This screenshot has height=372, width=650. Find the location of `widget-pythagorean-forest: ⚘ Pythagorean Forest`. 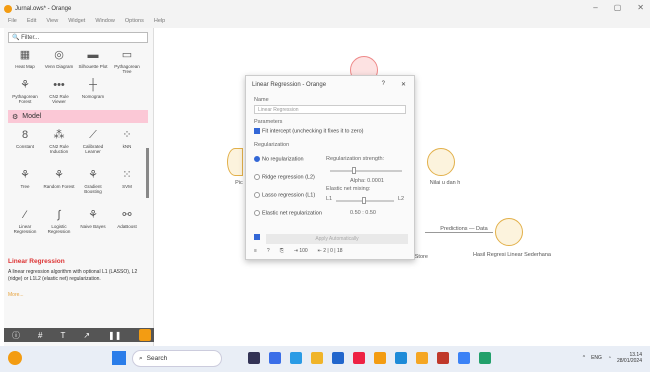

widget-pythagorean-forest: ⚘ Pythagorean Forest is located at coordinates (25, 91).